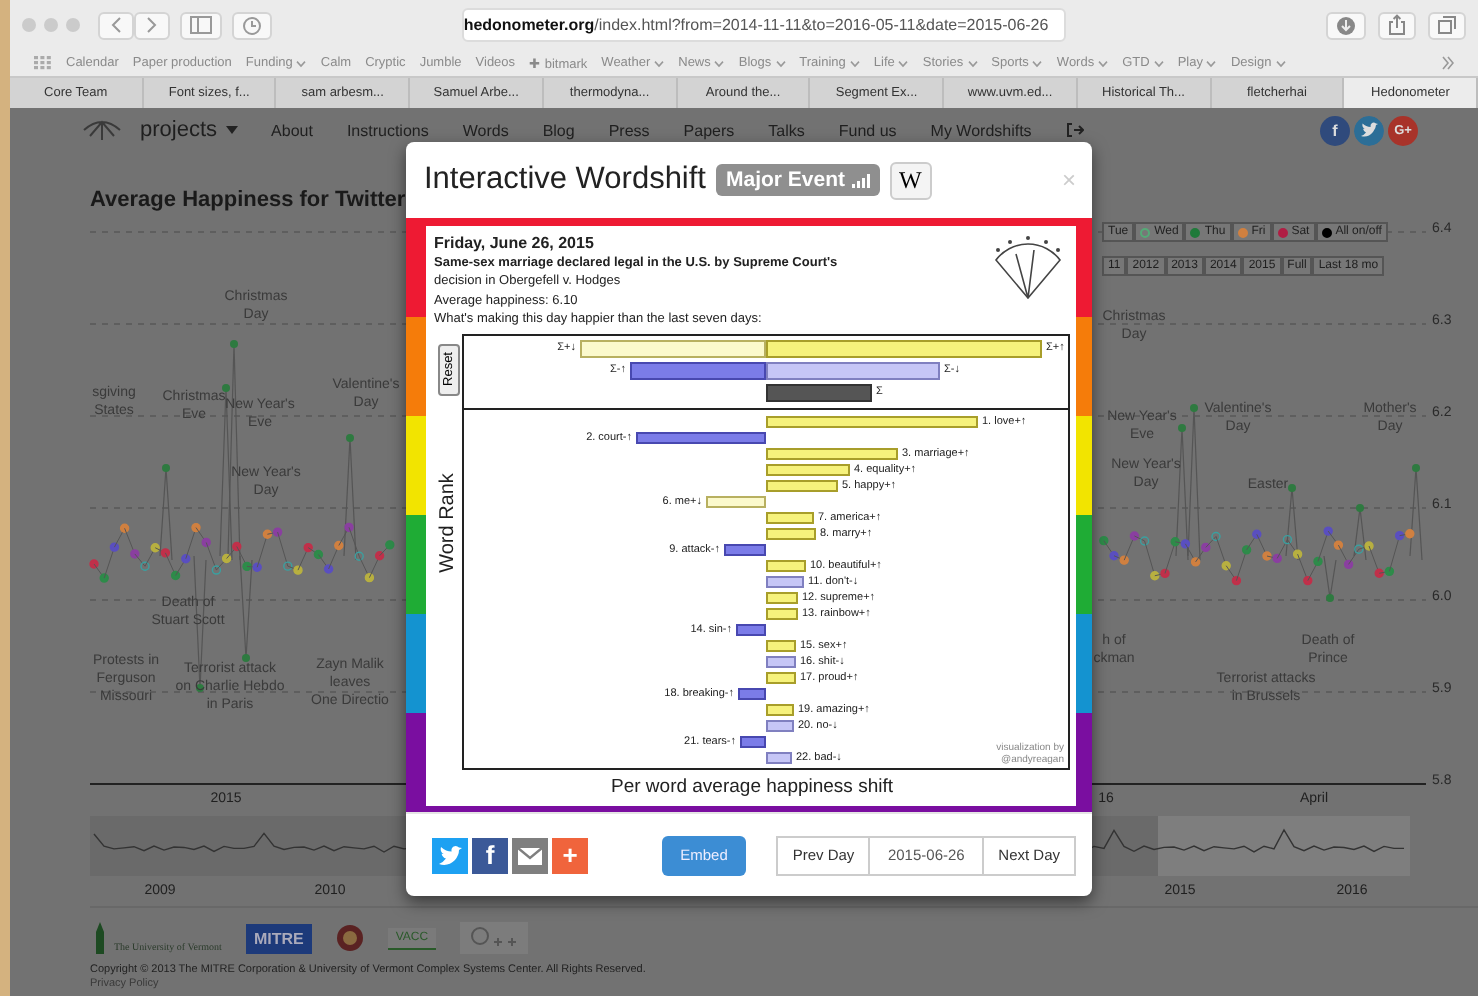  What do you see at coordinates (1369, 130) in the screenshot?
I see `twitter-icon` at bounding box center [1369, 130].